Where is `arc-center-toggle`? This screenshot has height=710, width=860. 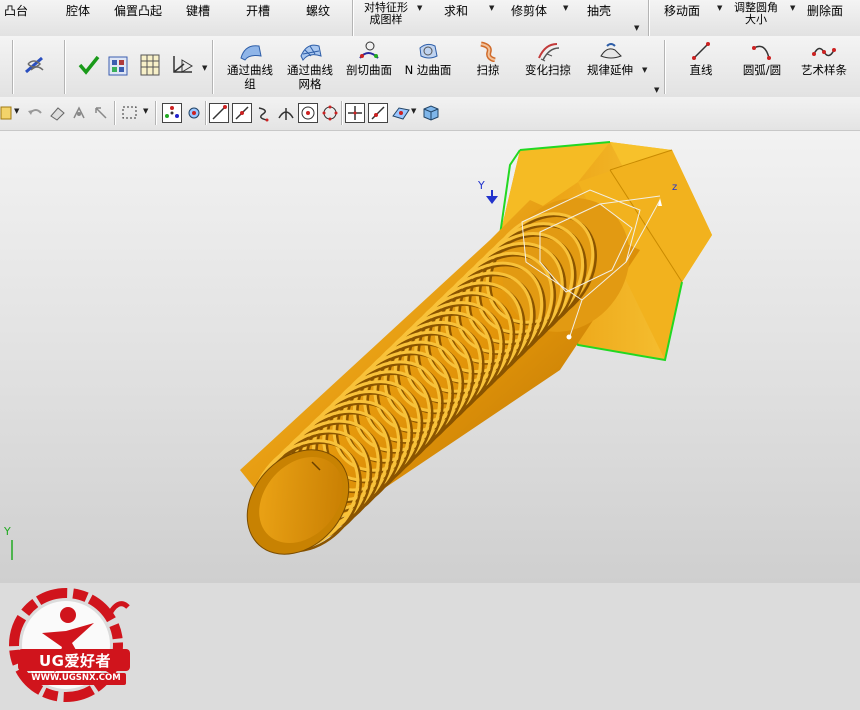 arc-center-toggle is located at coordinates (308, 113).